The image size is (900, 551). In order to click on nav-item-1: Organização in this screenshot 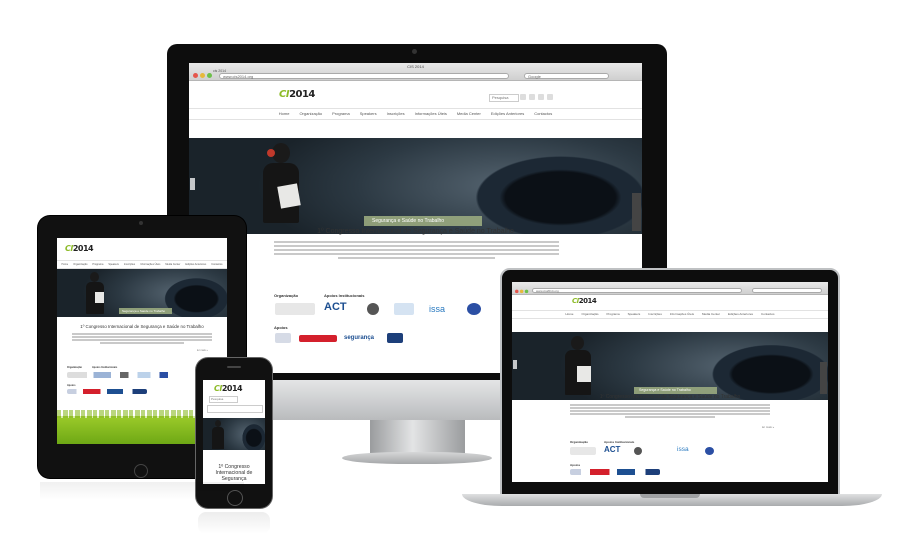, I will do `click(310, 114)`.